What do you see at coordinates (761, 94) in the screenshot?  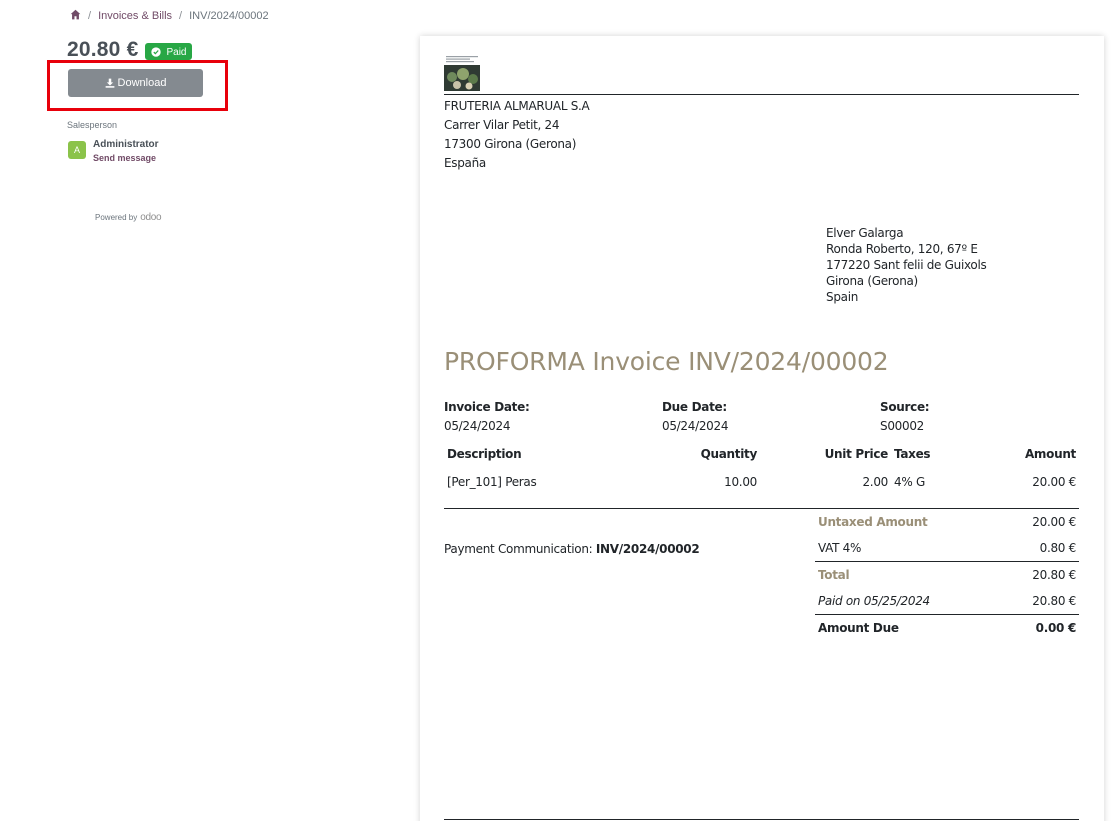 I see `header-divider` at bounding box center [761, 94].